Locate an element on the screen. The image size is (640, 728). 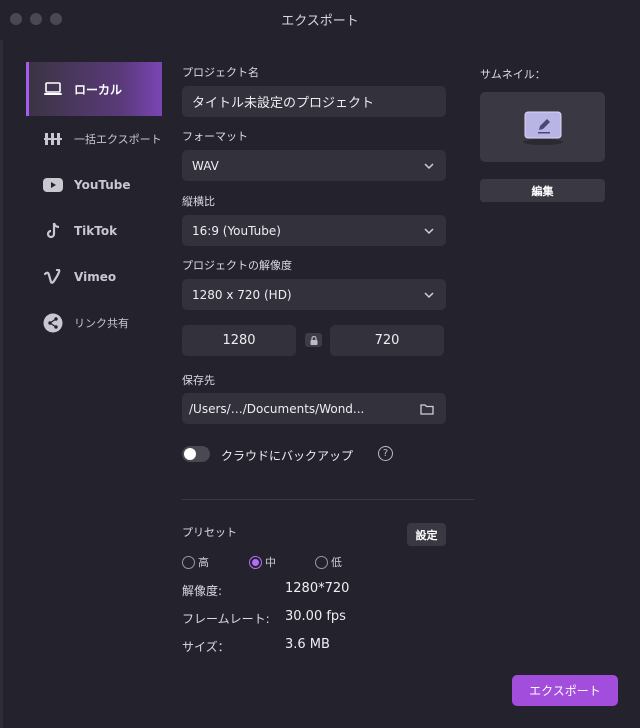
help-icon: ? is located at coordinates (385, 453).